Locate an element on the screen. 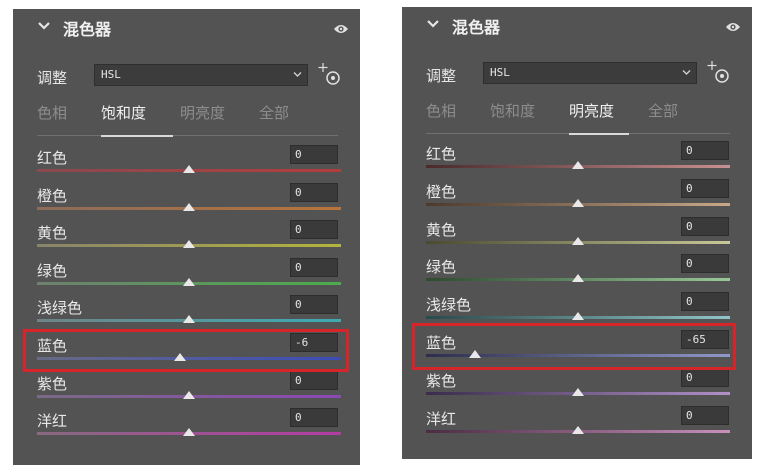 This screenshot has width=765, height=474. color-row: 蓝色 -6 is located at coordinates (186, 353).